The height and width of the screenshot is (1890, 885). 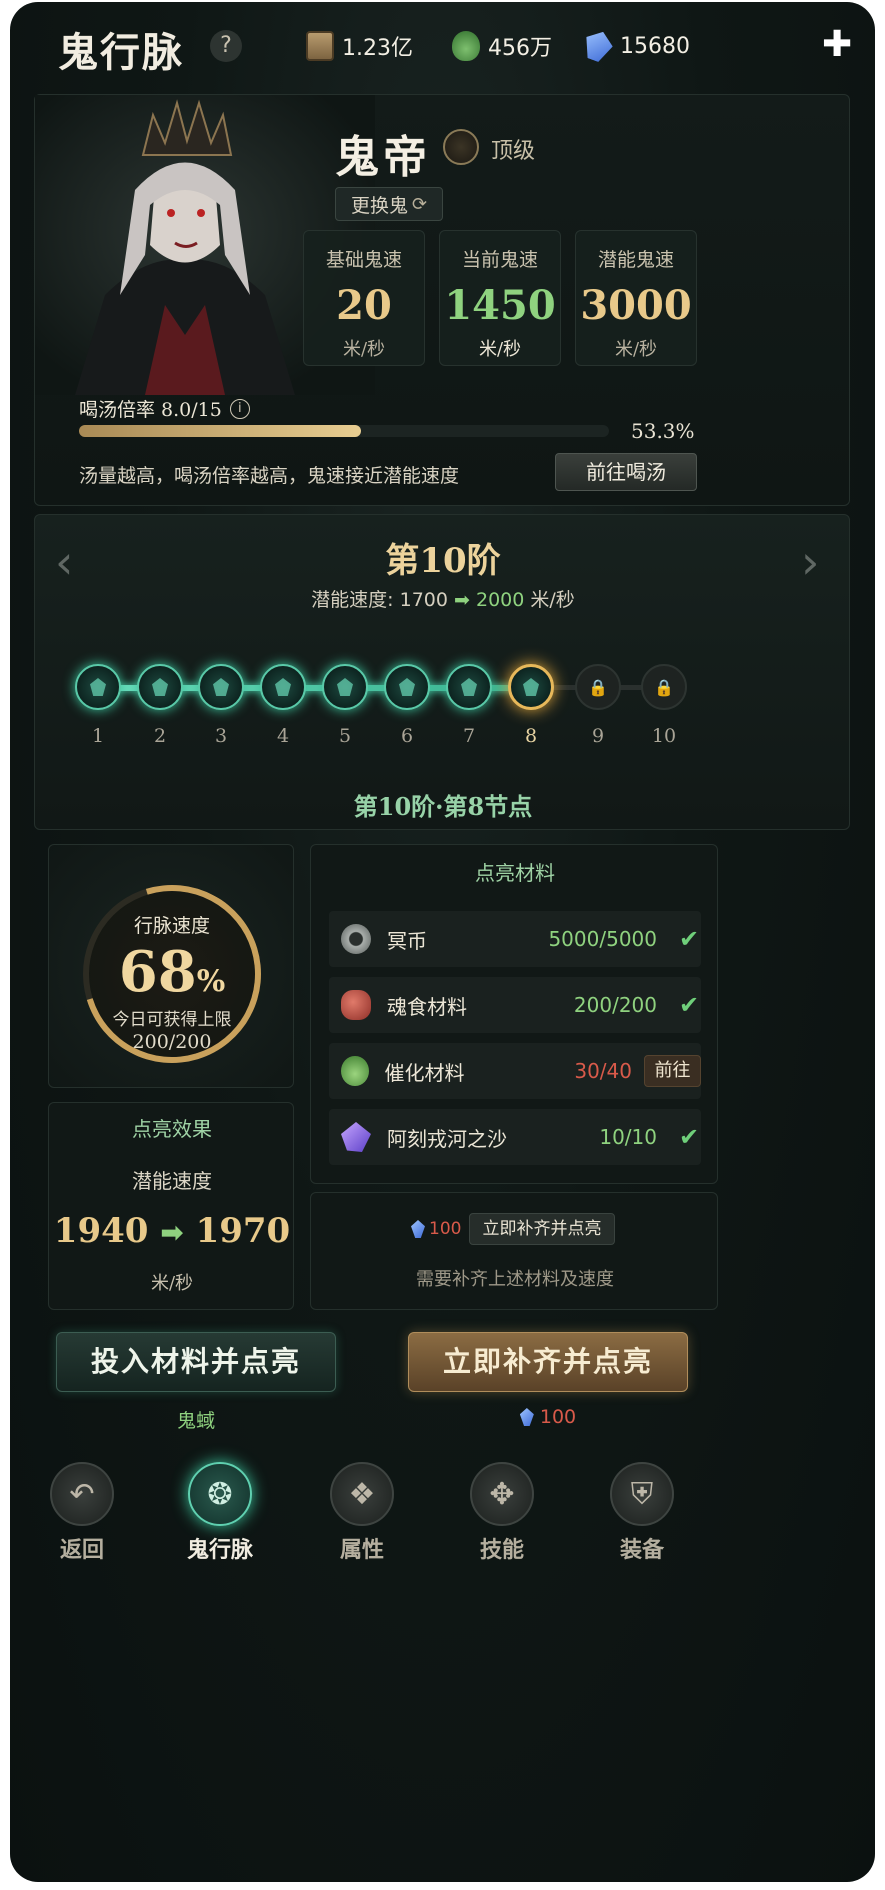 I want to click on refill-card: 100 立即补齐并点亮 需要补齐上述材料及速度, so click(x=514, y=1251).